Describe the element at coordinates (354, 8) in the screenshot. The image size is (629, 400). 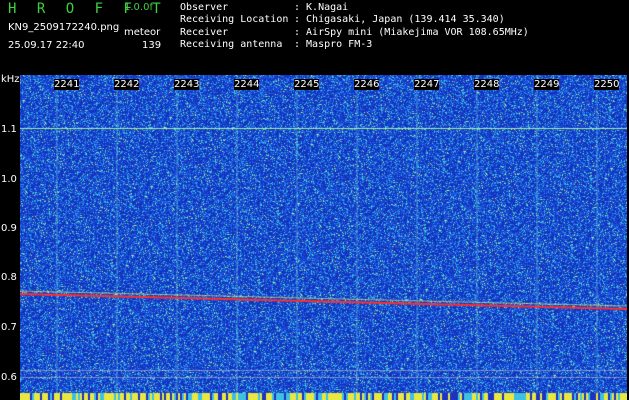
I see `info-row-observer: Observer : K.Nagai` at that location.